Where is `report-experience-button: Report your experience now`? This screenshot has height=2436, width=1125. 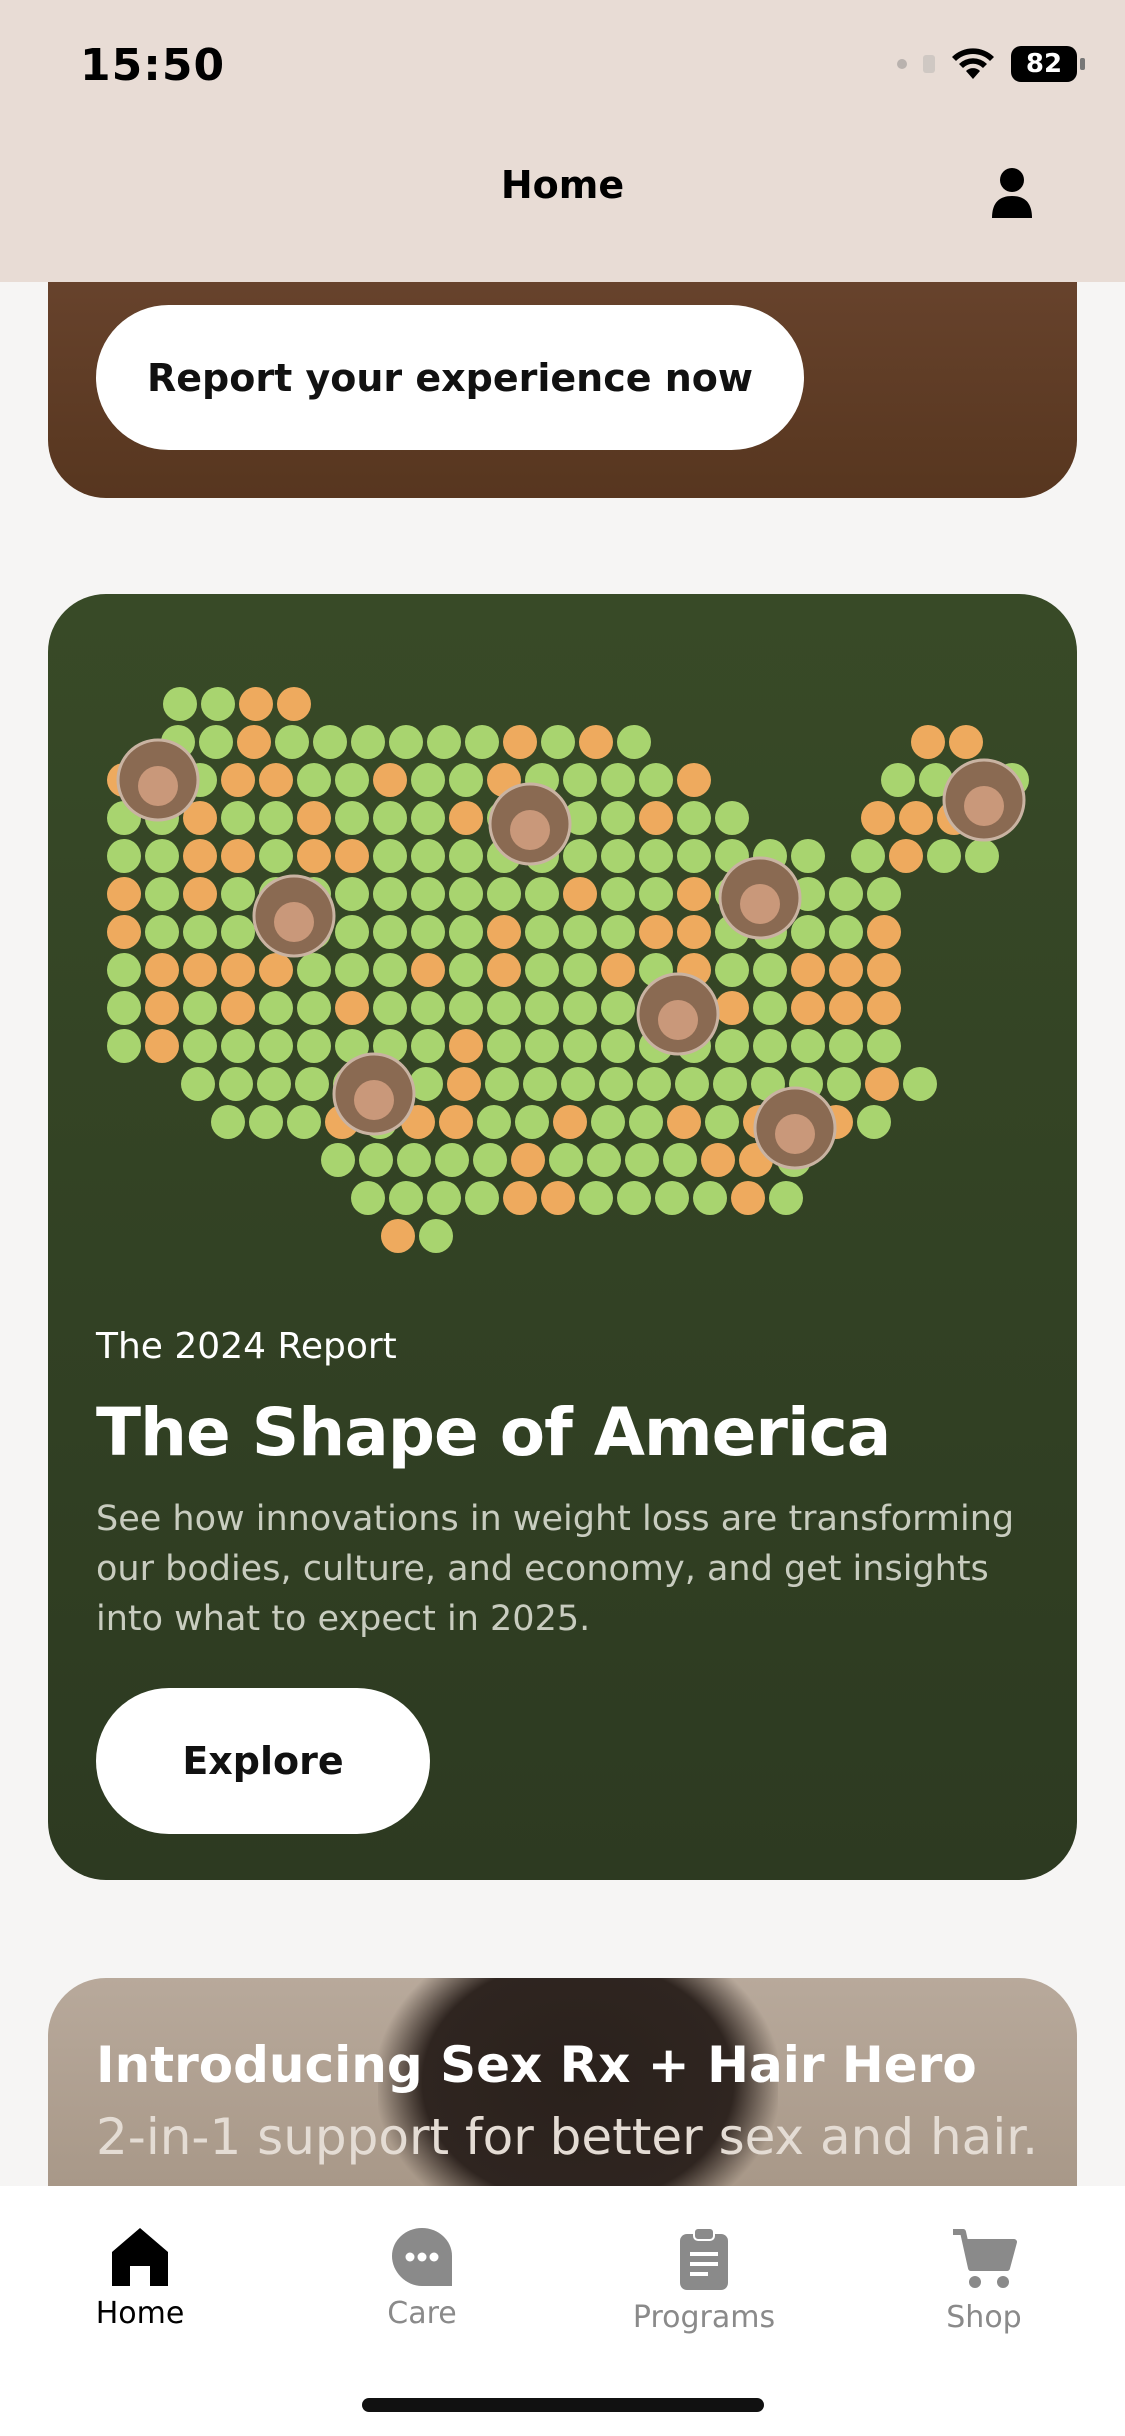
report-experience-button: Report your experience now is located at coordinates (450, 377).